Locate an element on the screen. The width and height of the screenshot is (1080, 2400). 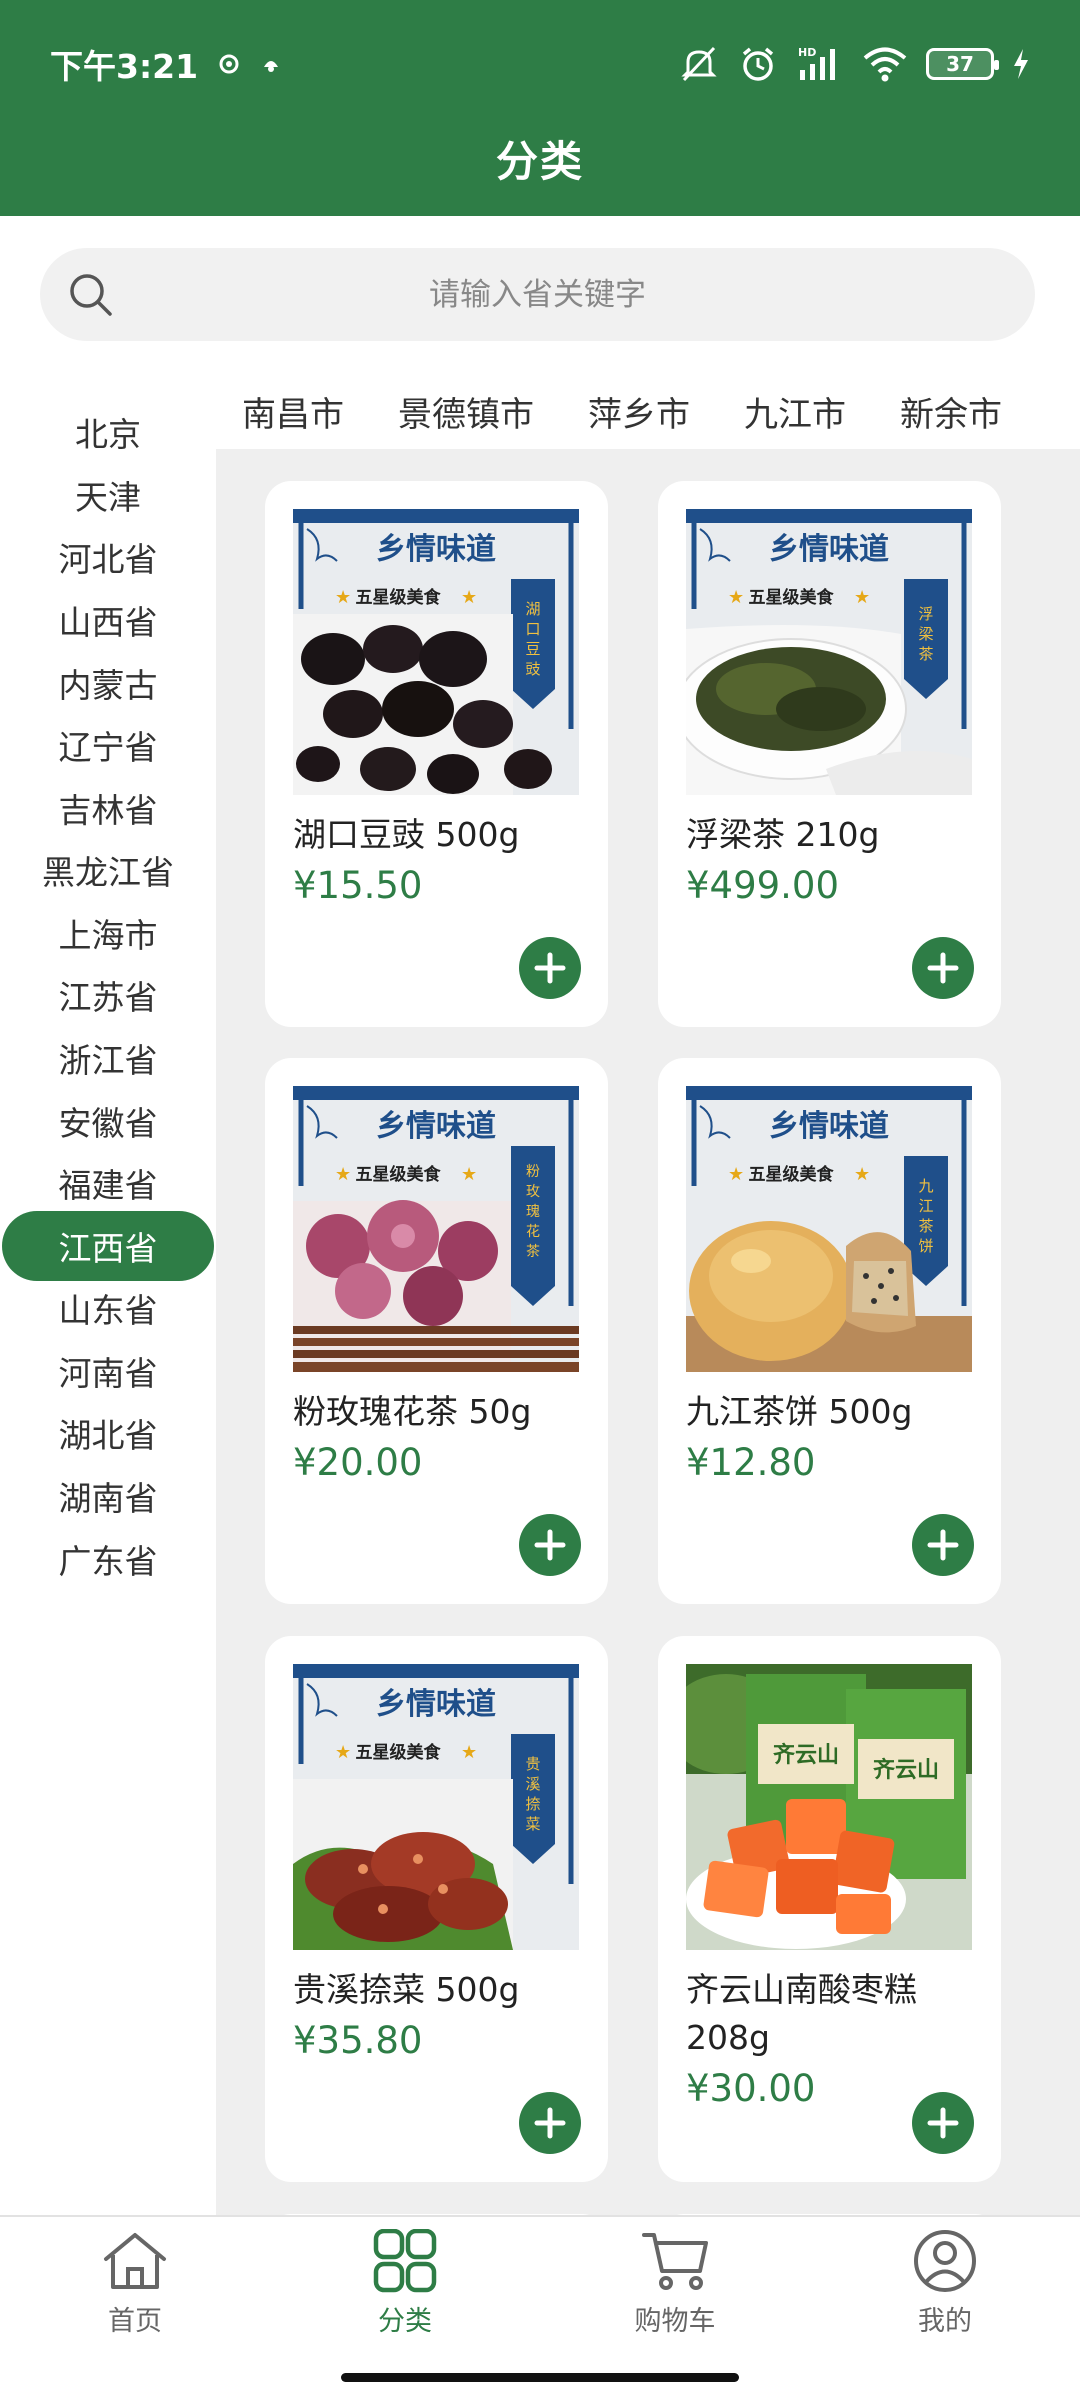
search-input is located at coordinates (537, 294).